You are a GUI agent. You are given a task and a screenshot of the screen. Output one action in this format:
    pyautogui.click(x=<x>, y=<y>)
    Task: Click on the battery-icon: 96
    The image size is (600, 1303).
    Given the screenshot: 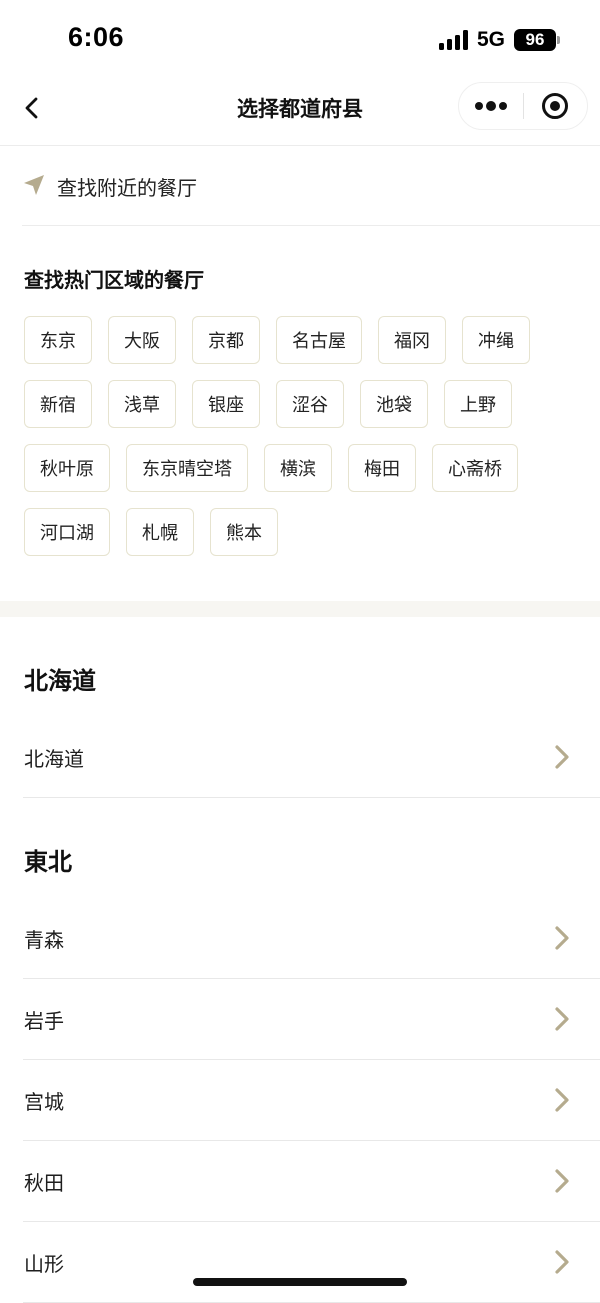 What is the action you would take?
    pyautogui.click(x=537, y=40)
    